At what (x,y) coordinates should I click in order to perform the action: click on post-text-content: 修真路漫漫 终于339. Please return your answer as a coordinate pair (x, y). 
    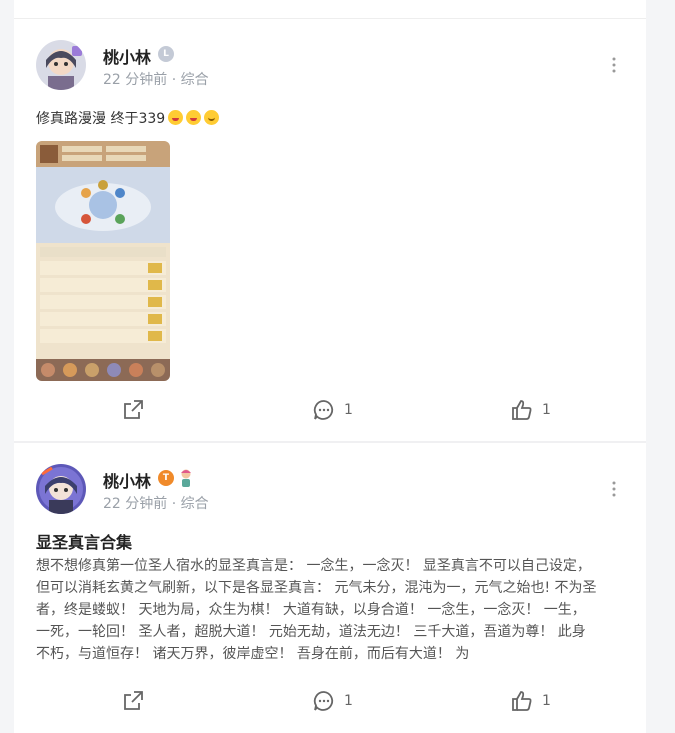
    Looking at the image, I should click on (101, 119).